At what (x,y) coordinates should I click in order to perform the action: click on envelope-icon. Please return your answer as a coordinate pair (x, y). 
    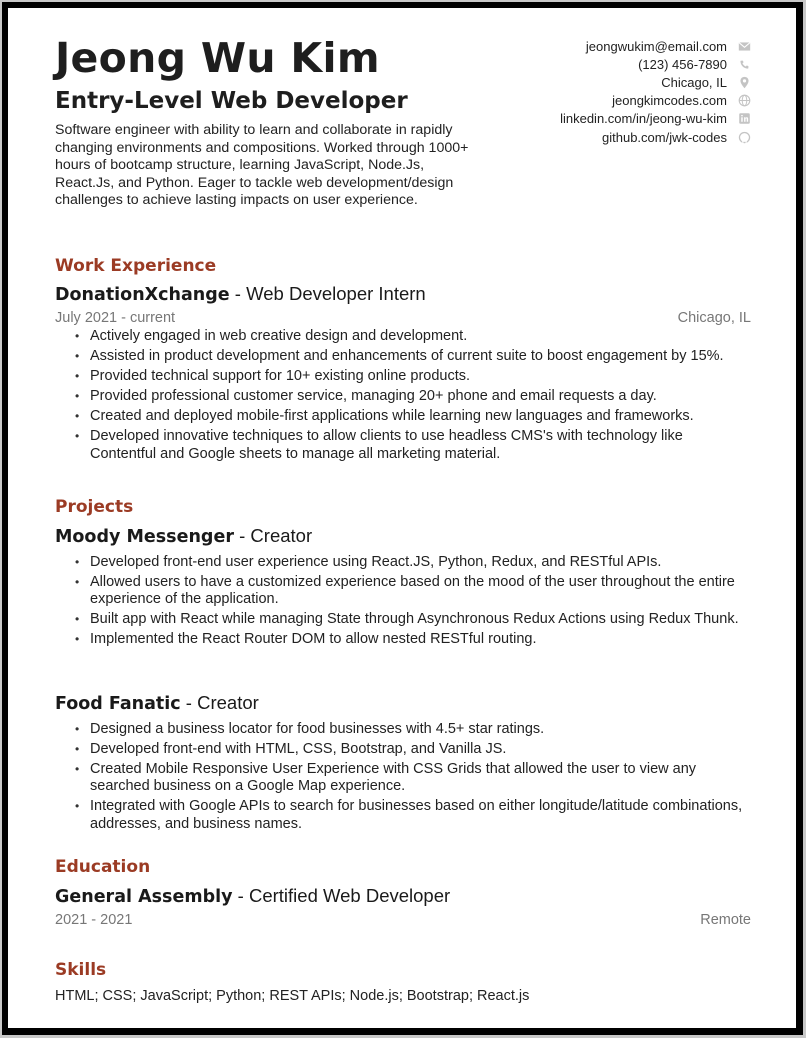
    Looking at the image, I should click on (744, 46).